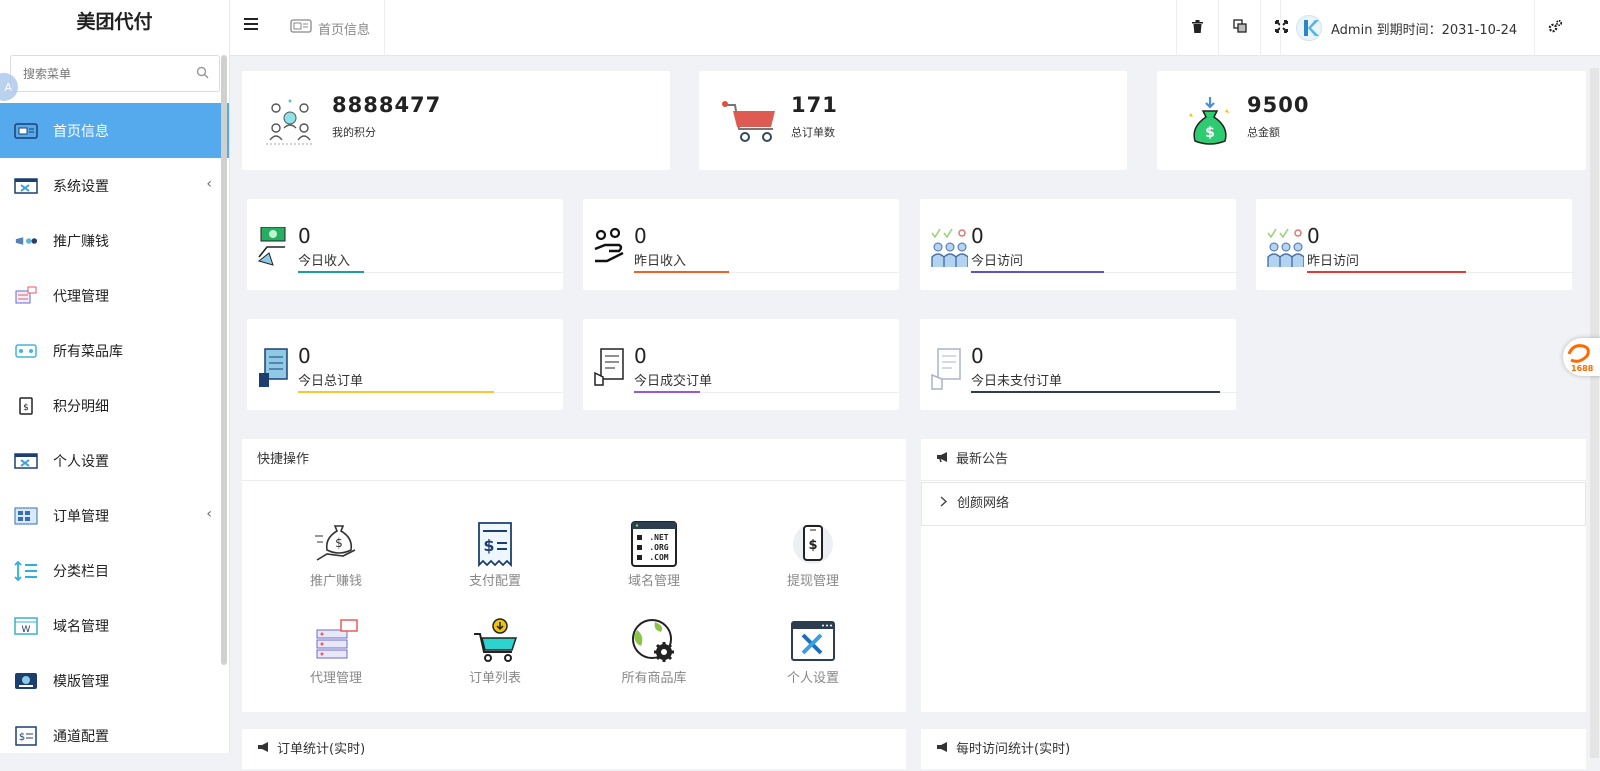 The height and width of the screenshot is (771, 1600). I want to click on notice-header: 最新公告, so click(1253, 460).